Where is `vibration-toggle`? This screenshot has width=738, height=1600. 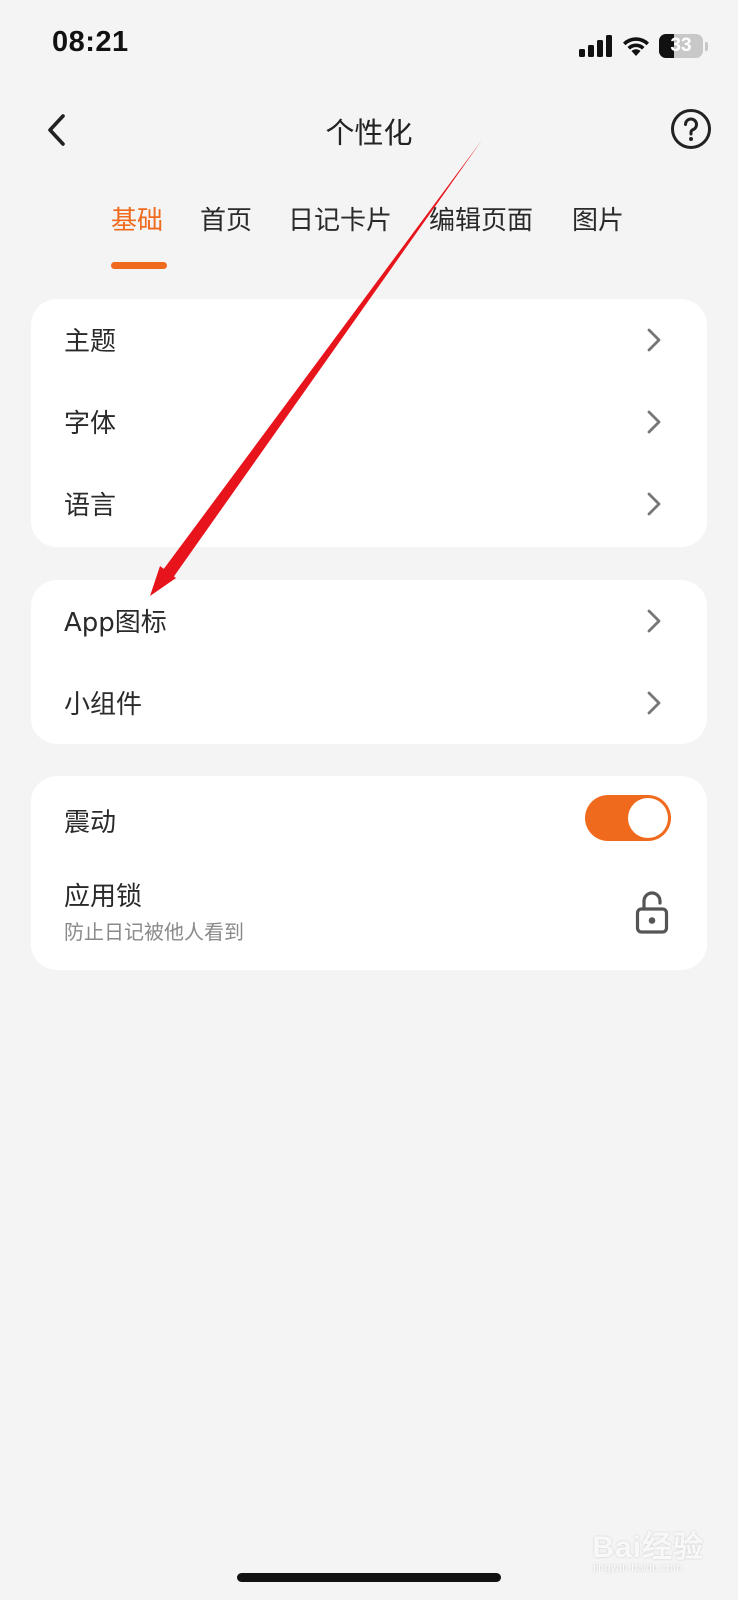 vibration-toggle is located at coordinates (628, 818).